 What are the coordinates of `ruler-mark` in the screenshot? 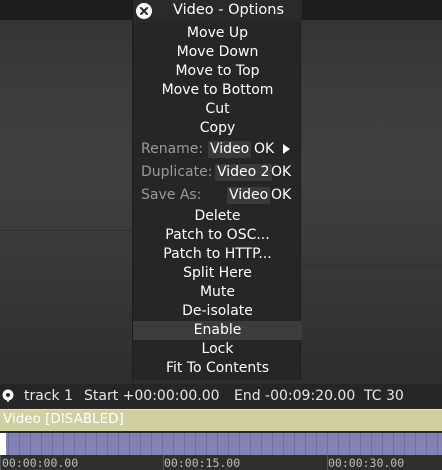 It's located at (0, 462).